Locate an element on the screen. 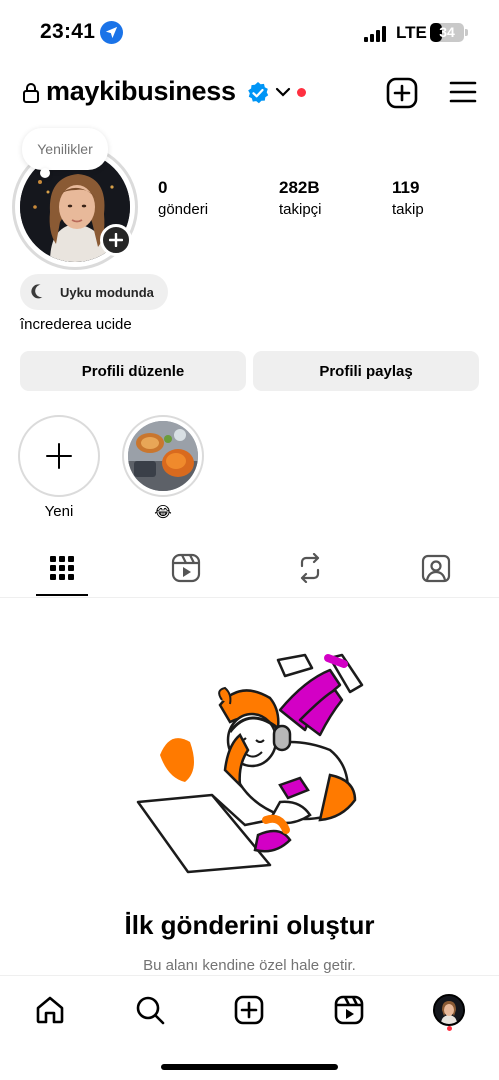  stat-posts-value: 0 is located at coordinates (163, 187).